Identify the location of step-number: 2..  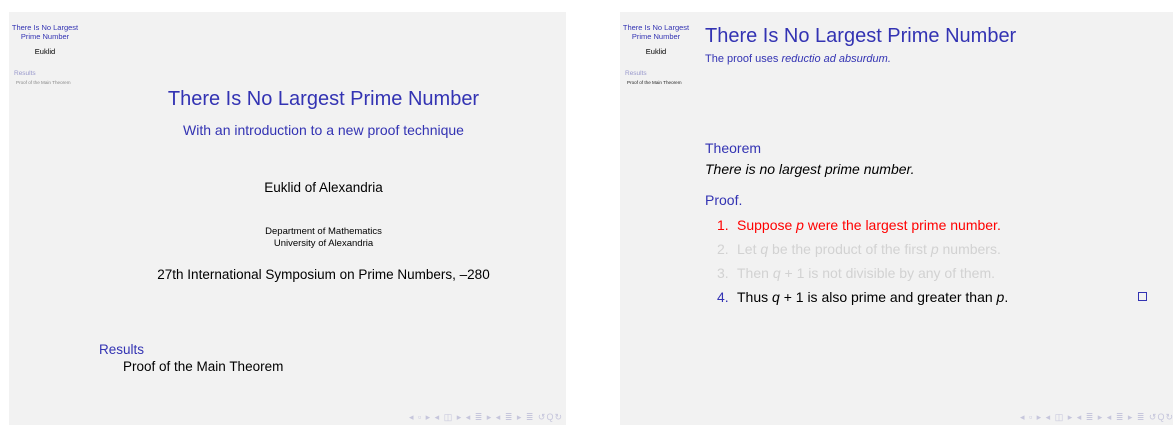
(723, 249).